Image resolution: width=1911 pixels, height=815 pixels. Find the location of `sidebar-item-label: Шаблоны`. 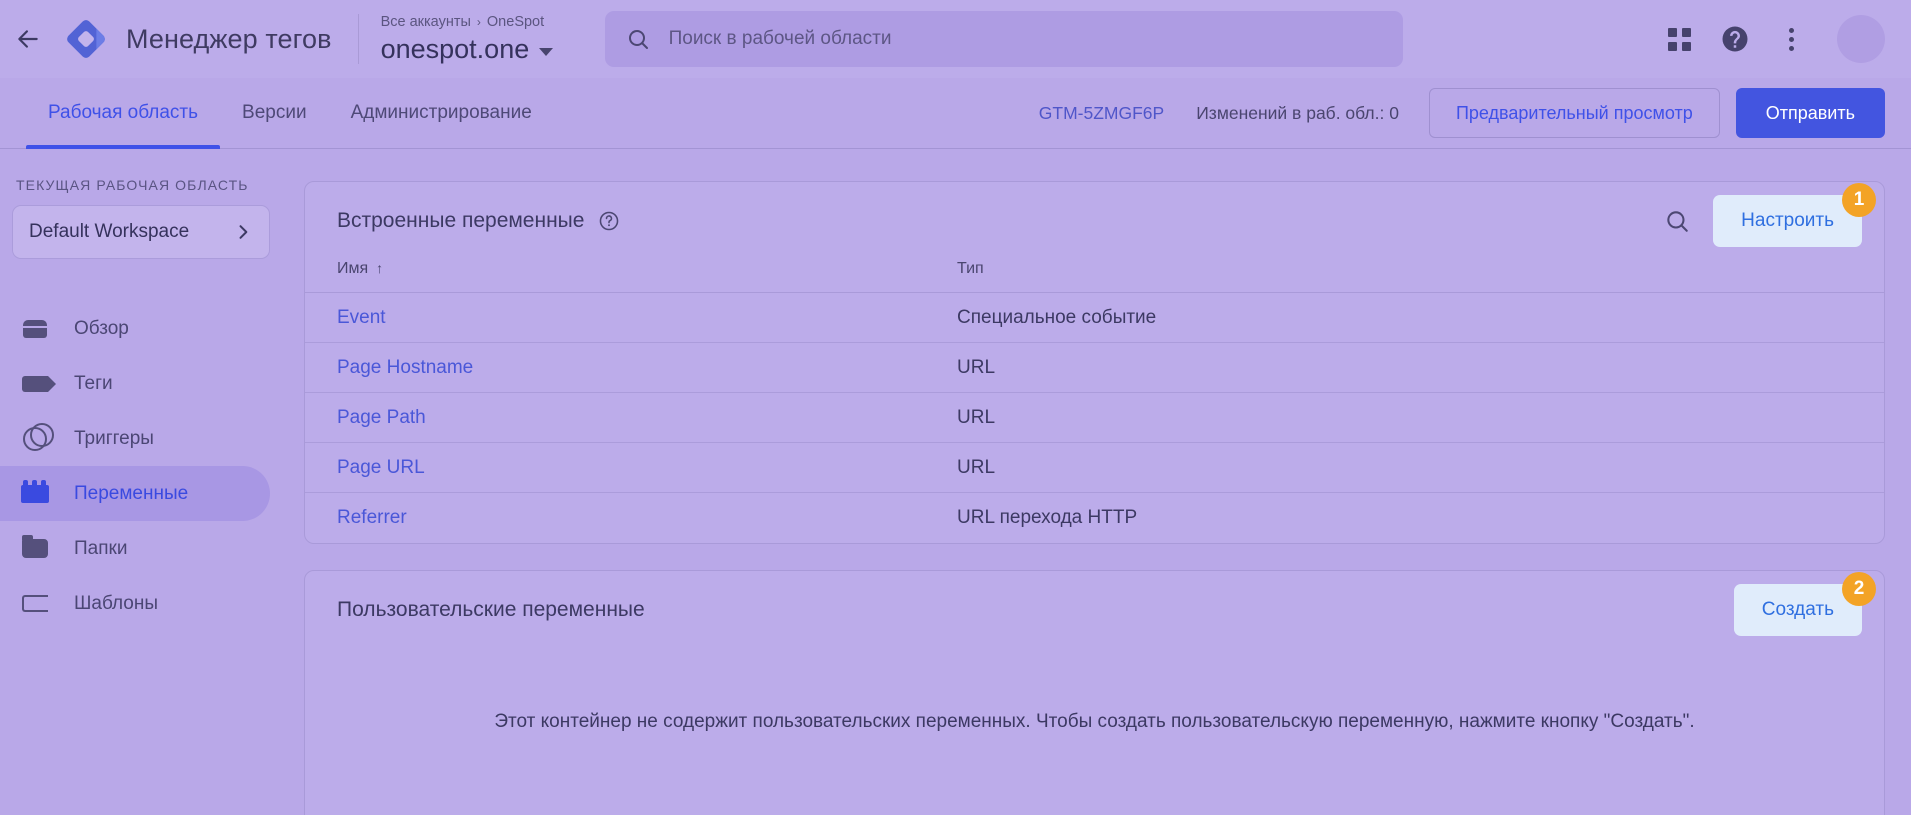

sidebar-item-label: Шаблоны is located at coordinates (116, 603).